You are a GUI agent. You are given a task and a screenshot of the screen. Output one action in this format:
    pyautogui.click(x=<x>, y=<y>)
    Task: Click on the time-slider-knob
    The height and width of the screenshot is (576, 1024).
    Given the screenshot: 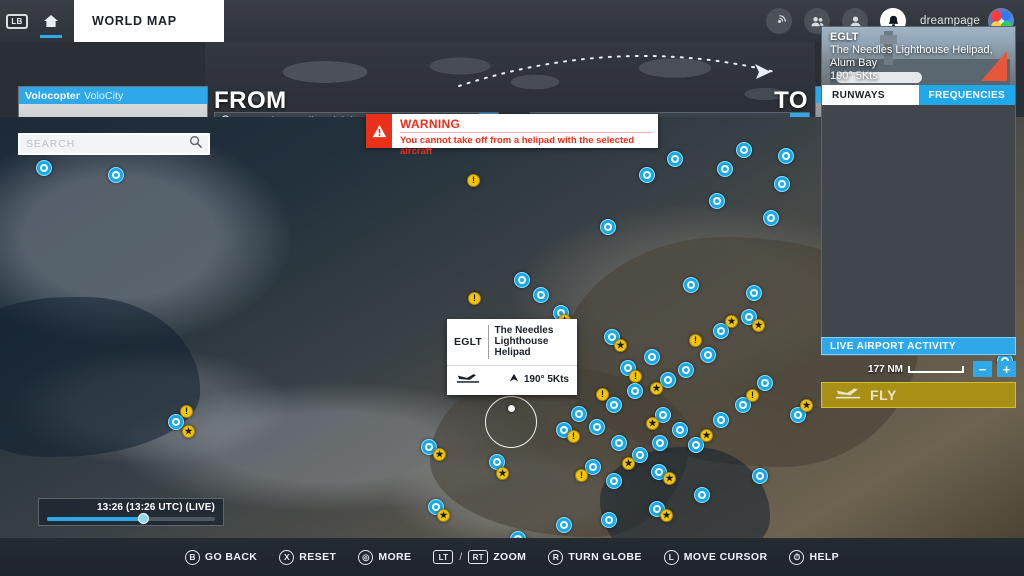 What is the action you would take?
    pyautogui.click(x=143, y=518)
    